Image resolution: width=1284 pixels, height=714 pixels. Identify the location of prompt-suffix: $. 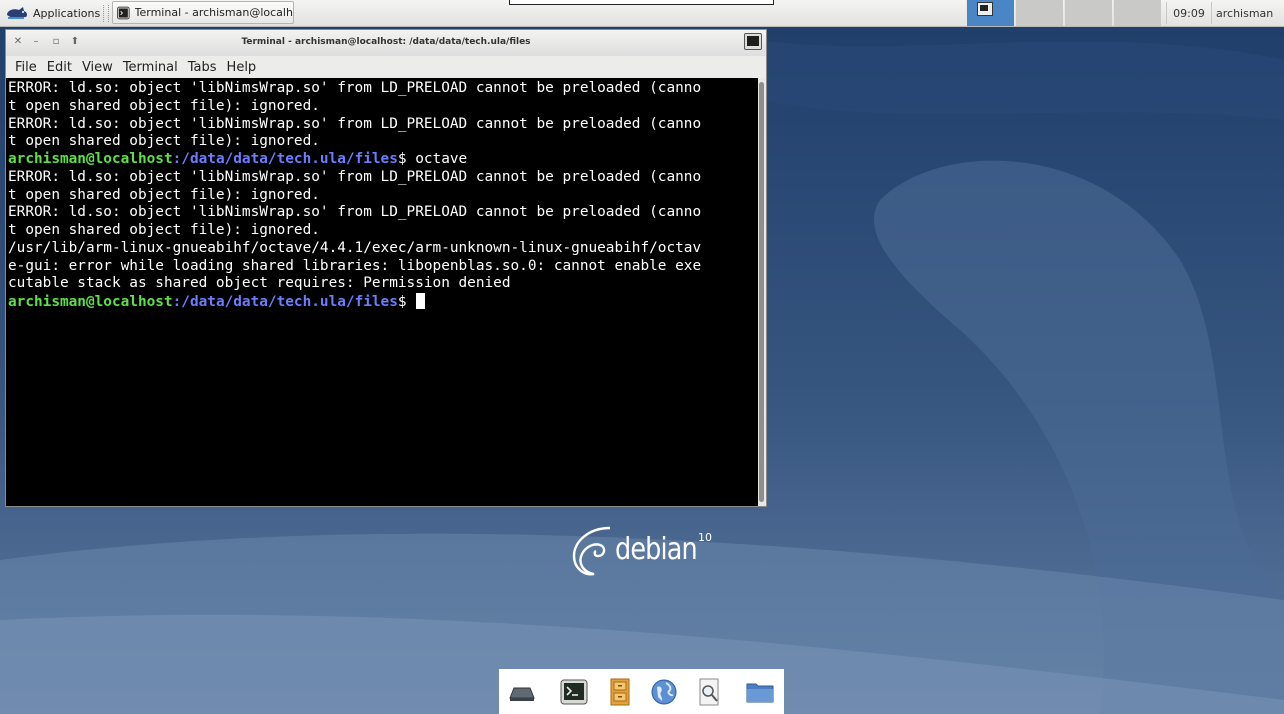
(406, 302).